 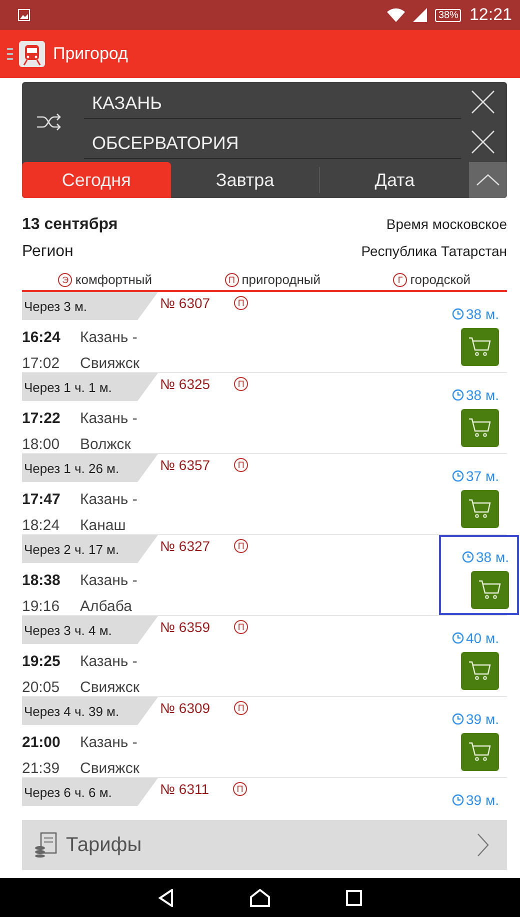 I want to click on home-icon, so click(x=260, y=897).